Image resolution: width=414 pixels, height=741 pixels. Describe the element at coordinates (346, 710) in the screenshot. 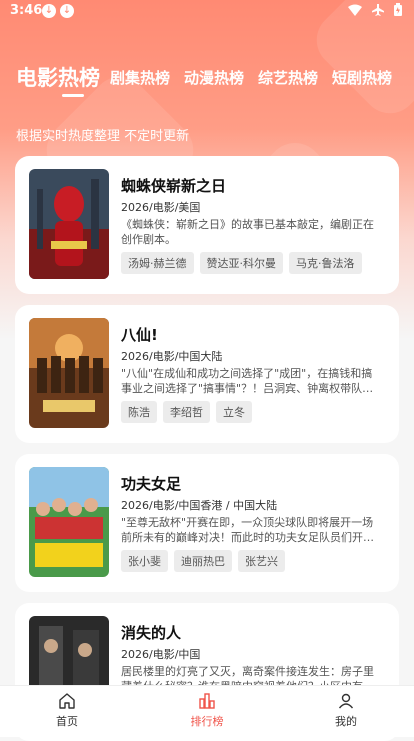

I see `nav-profile: 我的` at that location.